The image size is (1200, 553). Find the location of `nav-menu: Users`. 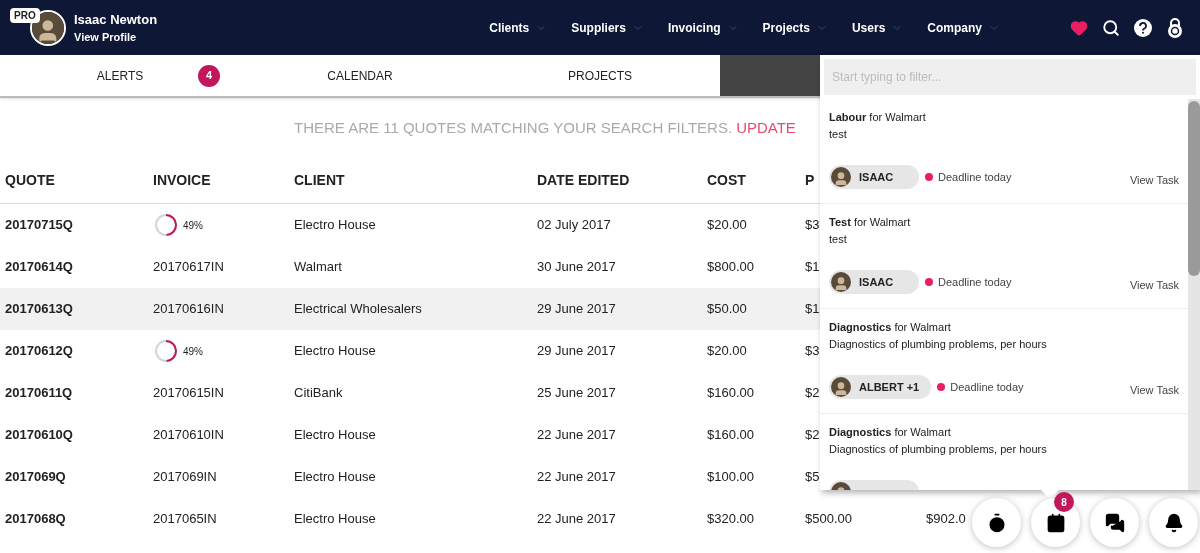

nav-menu: Users is located at coordinates (877, 27).